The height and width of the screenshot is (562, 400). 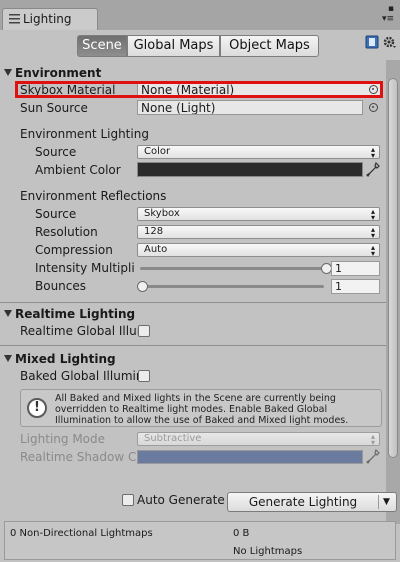 What do you see at coordinates (258, 439) in the screenshot?
I see `lighting-mode-dropdown: Subtractive ▴ ▾` at bounding box center [258, 439].